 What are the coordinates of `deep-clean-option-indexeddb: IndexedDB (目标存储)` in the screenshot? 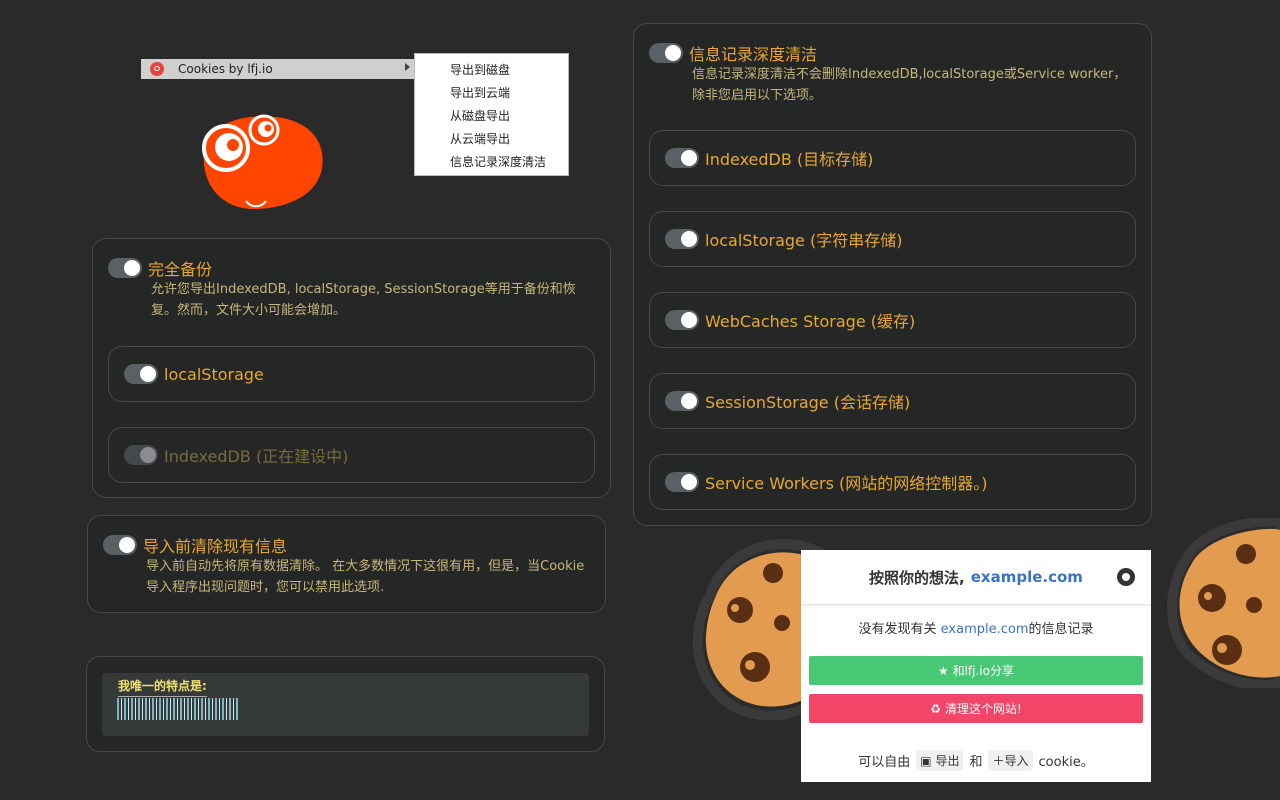 It's located at (892, 158).